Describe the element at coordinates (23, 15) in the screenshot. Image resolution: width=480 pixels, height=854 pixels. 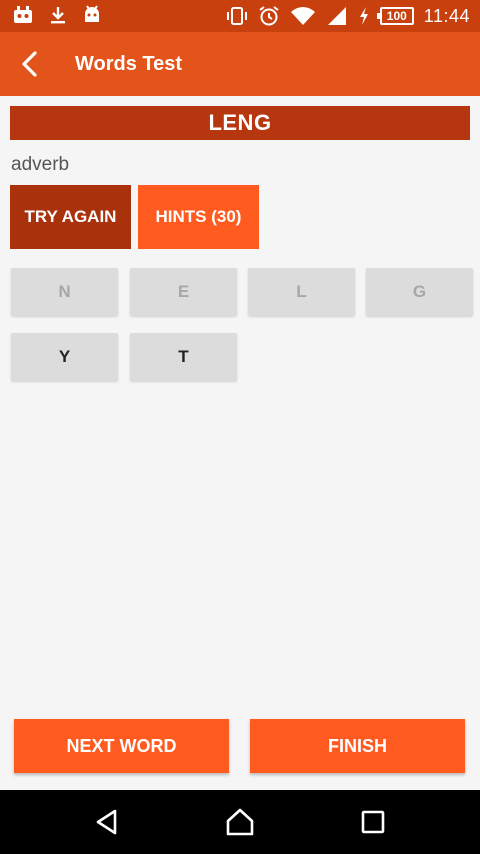
I see `robot-face-icon` at that location.